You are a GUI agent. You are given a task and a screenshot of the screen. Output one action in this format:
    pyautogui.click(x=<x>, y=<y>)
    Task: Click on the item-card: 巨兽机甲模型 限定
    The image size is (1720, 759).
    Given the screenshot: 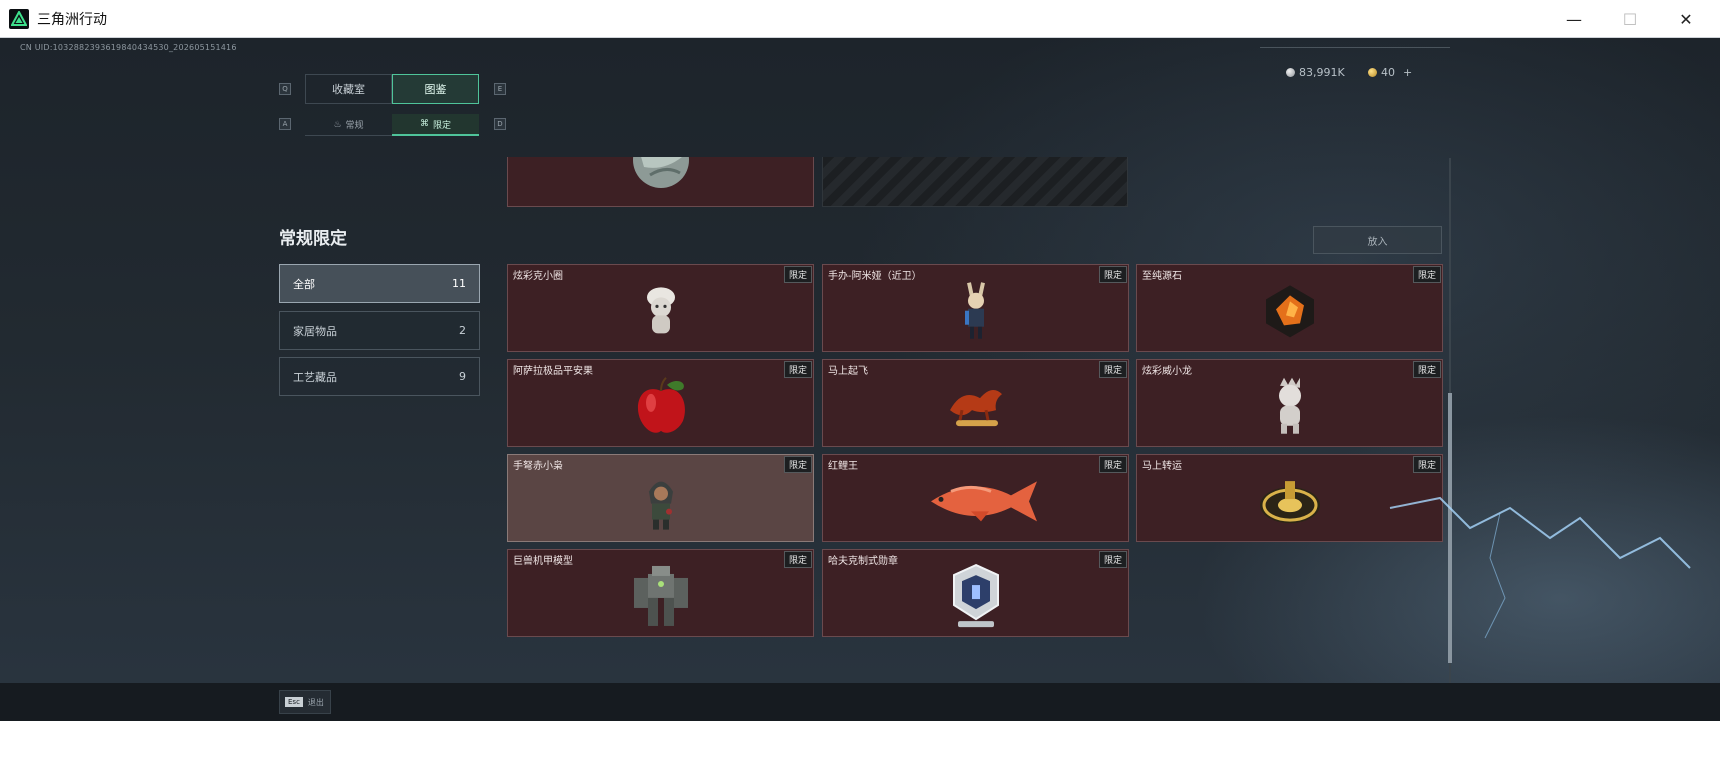 What is the action you would take?
    pyautogui.click(x=660, y=593)
    